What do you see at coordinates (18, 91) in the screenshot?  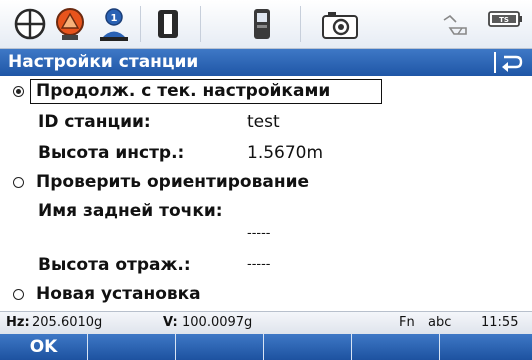 I see `radio-continue` at bounding box center [18, 91].